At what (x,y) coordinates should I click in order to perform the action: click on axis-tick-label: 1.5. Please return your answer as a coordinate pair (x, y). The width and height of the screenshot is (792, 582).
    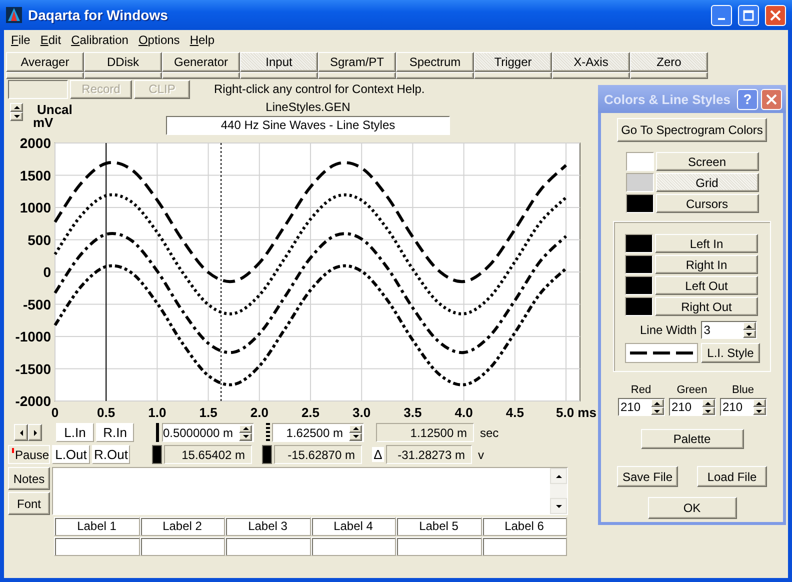
    Looking at the image, I should click on (208, 412).